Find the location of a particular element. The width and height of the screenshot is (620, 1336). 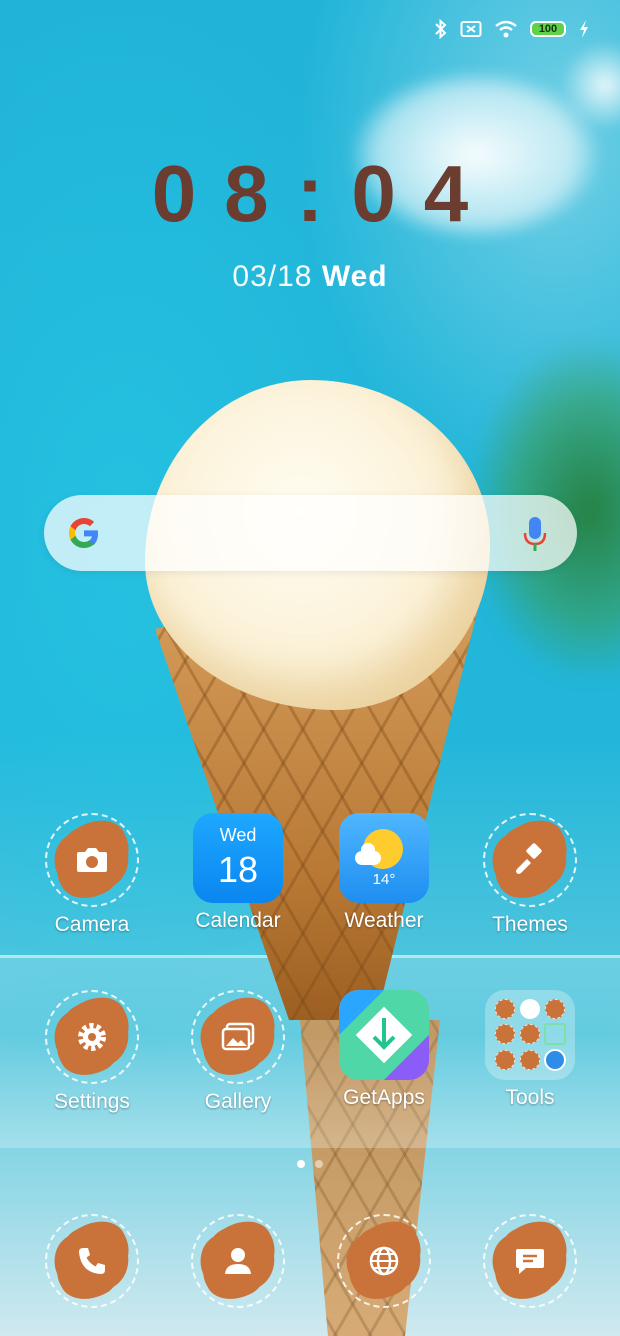

app-weather: 14° Weather is located at coordinates (384, 873).